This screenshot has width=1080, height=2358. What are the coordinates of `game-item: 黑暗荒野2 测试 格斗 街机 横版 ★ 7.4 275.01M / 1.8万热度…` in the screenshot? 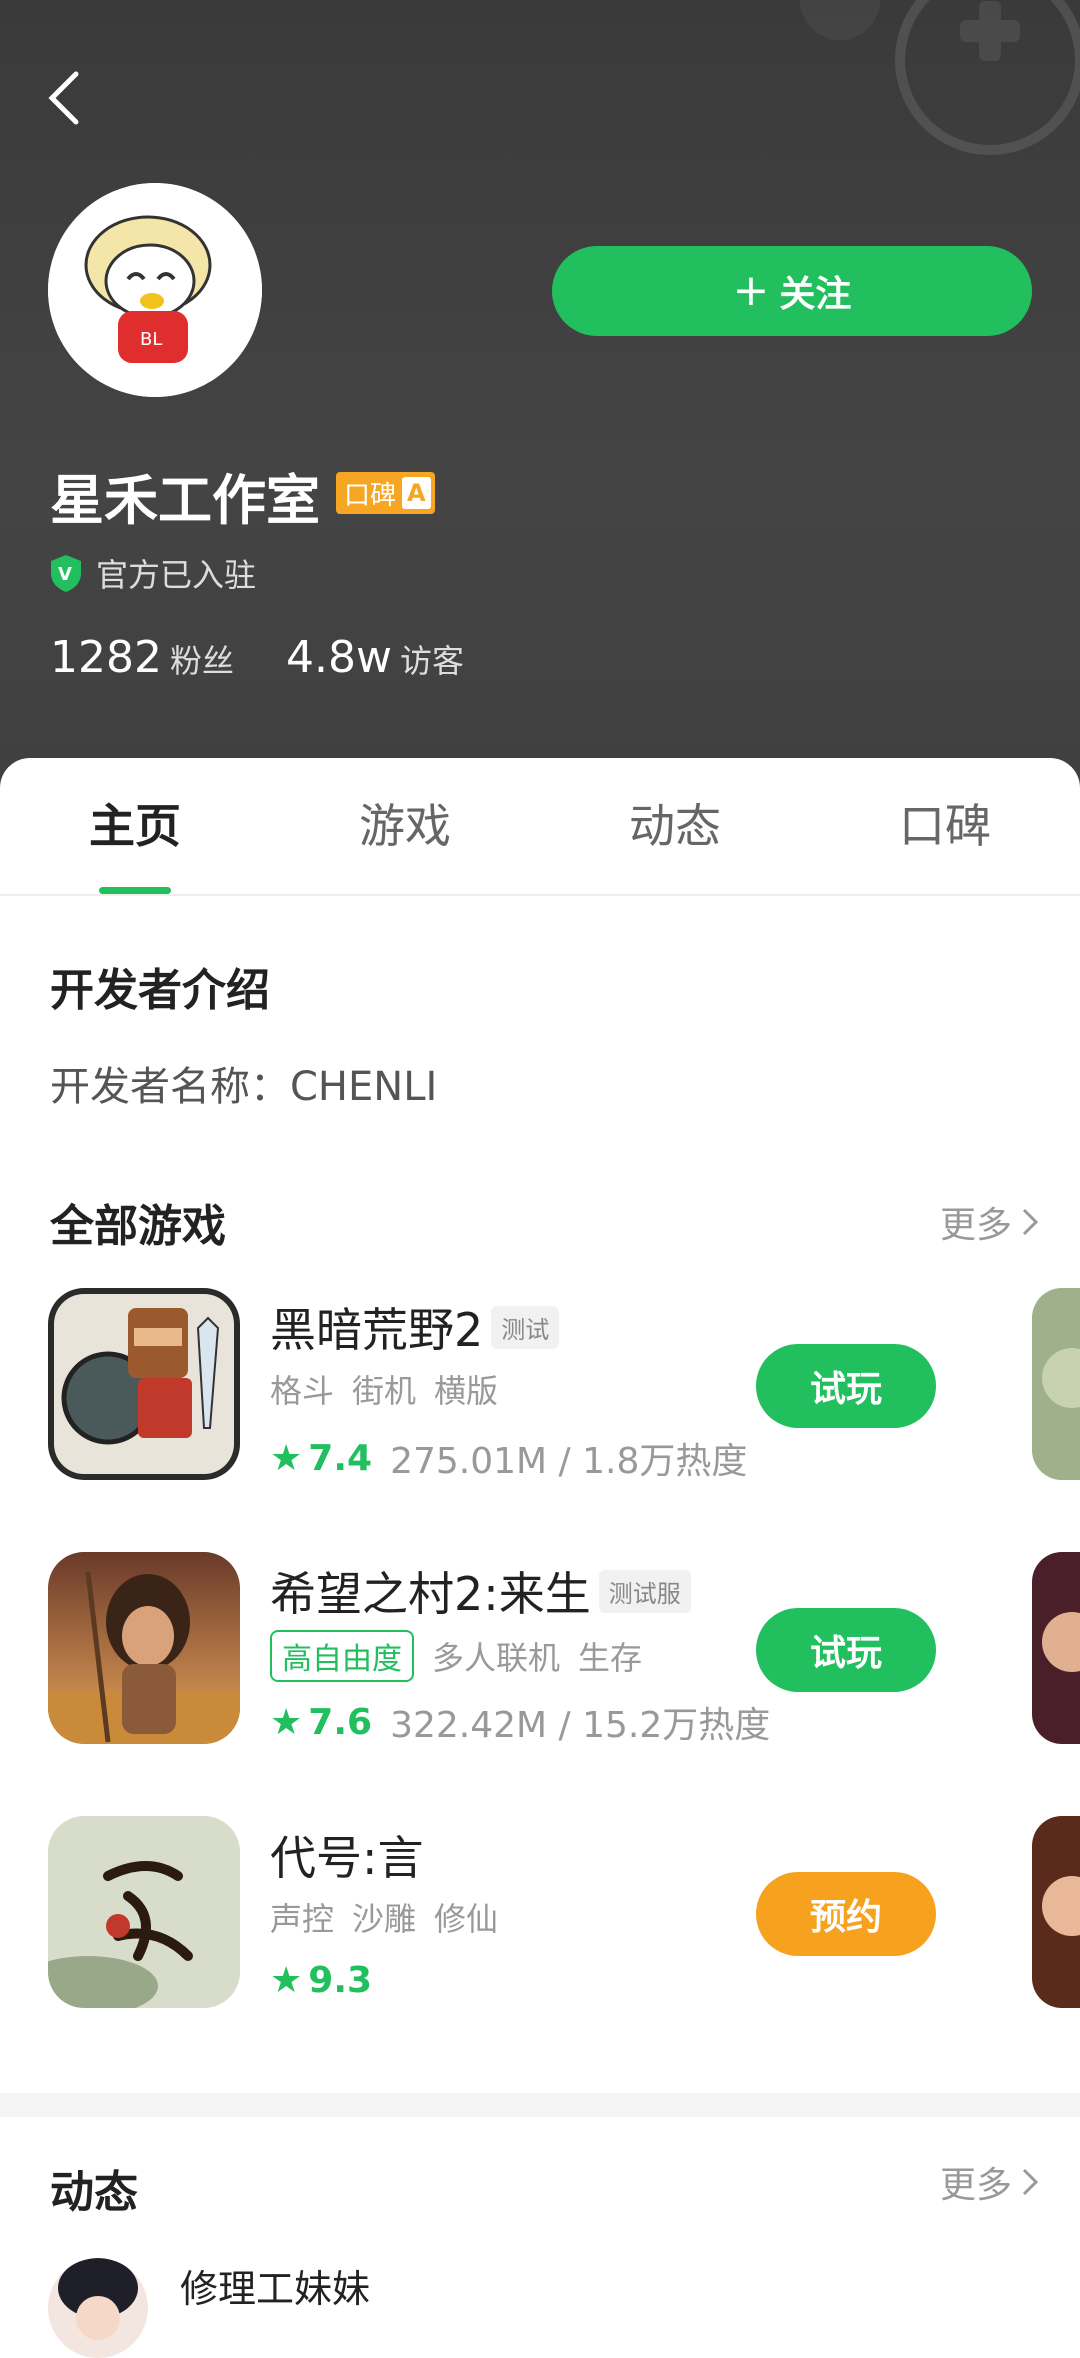 It's located at (540, 1388).